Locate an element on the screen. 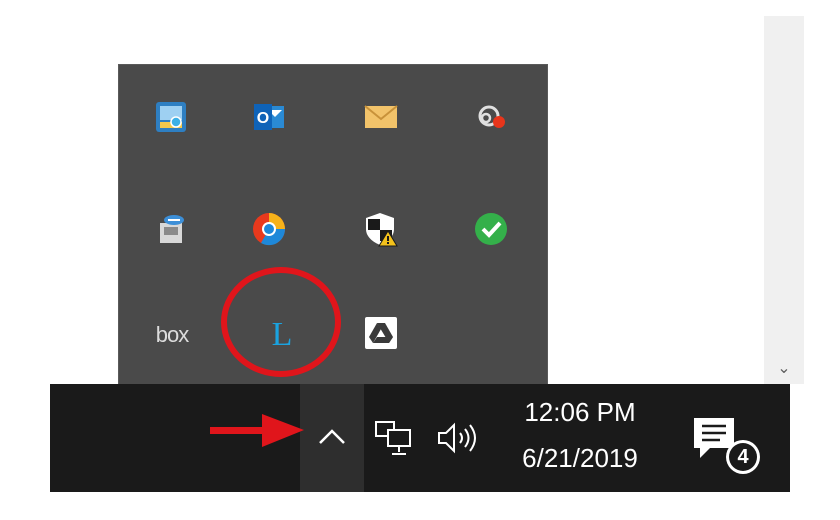 The image size is (840, 520). annotation-arrow-layer is located at coordinates (257, 430).